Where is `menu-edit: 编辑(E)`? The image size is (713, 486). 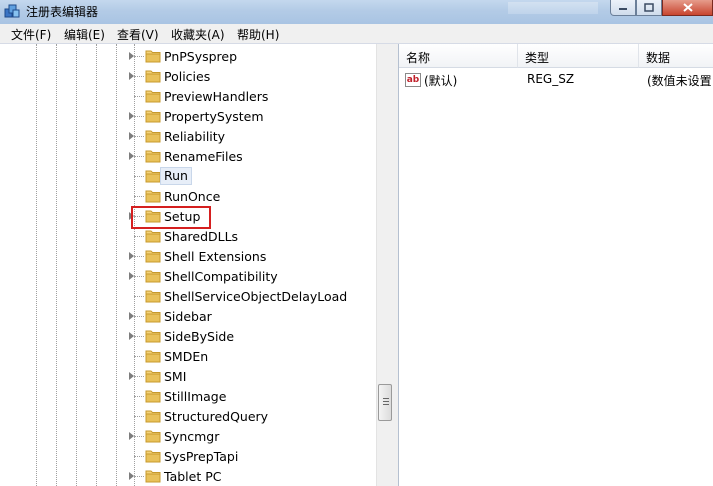
menu-edit: 编辑(E) is located at coordinates (84, 34).